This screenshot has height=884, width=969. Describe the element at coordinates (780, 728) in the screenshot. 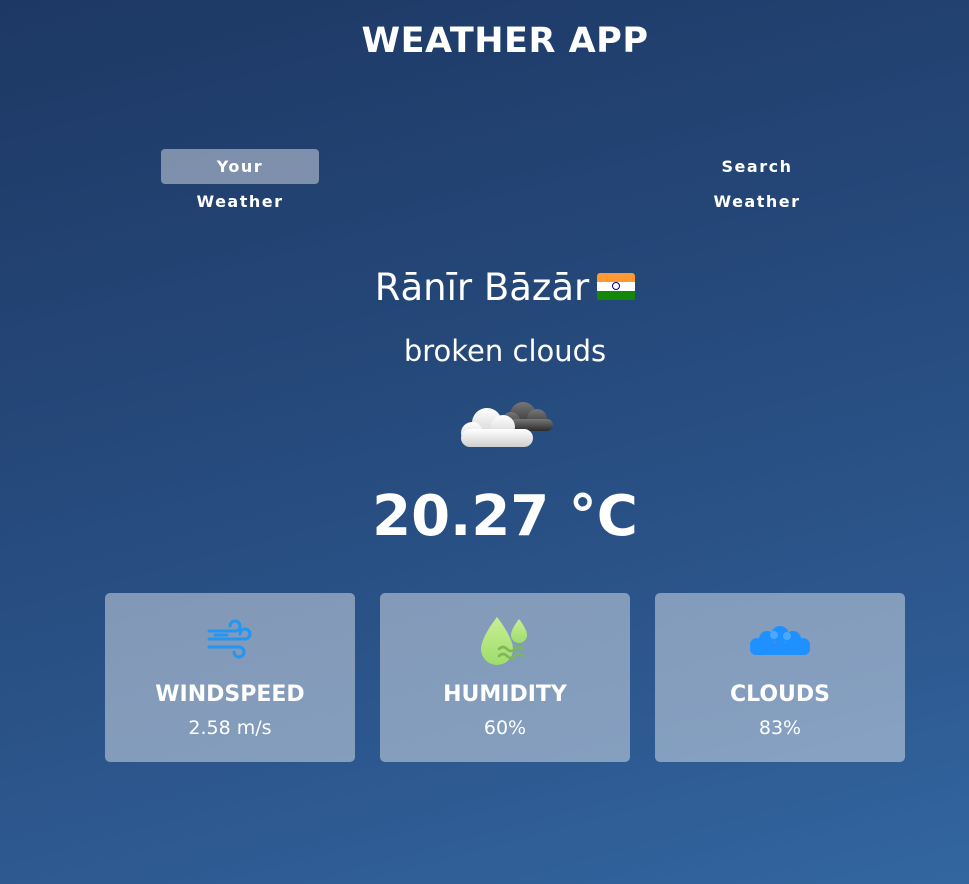

I see `clouds-value: 83%` at that location.